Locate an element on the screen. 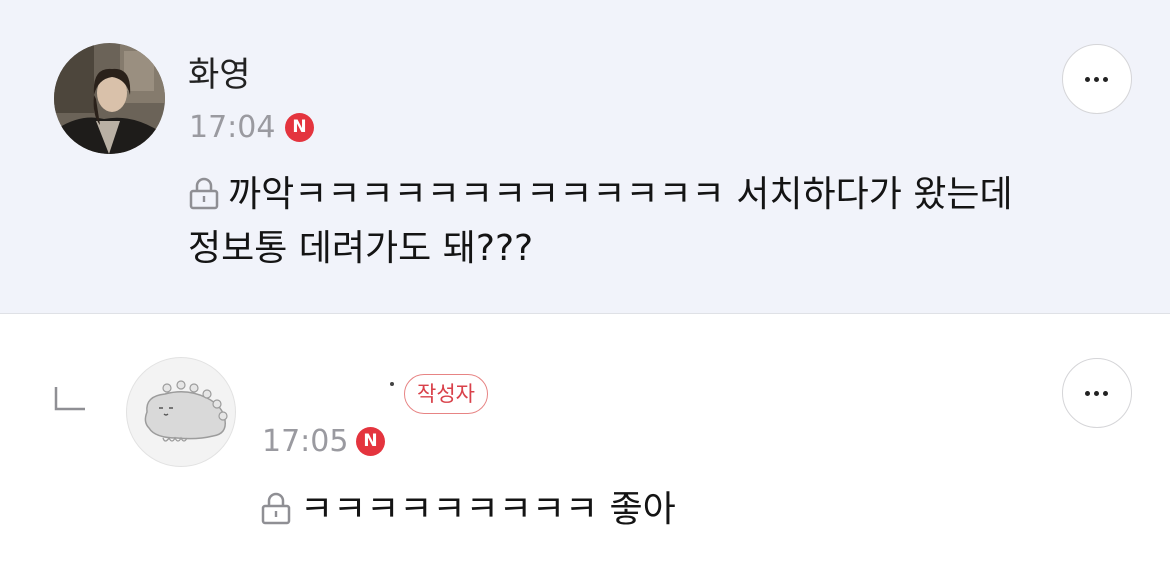 Image resolution: width=1170 pixels, height=579 pixels. comment-text: ㅋㅋㅋㅋㅋㅋㅋㅋㅋ 좋아 is located at coordinates (660, 512).